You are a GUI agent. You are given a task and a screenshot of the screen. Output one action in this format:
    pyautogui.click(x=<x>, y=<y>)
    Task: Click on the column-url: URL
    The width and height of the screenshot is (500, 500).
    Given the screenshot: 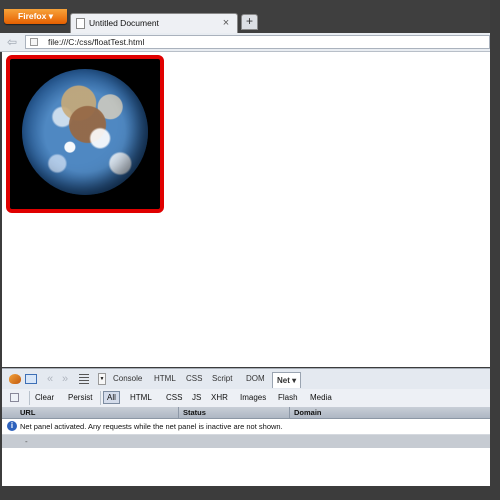 What is the action you would take?
    pyautogui.click(x=27, y=412)
    